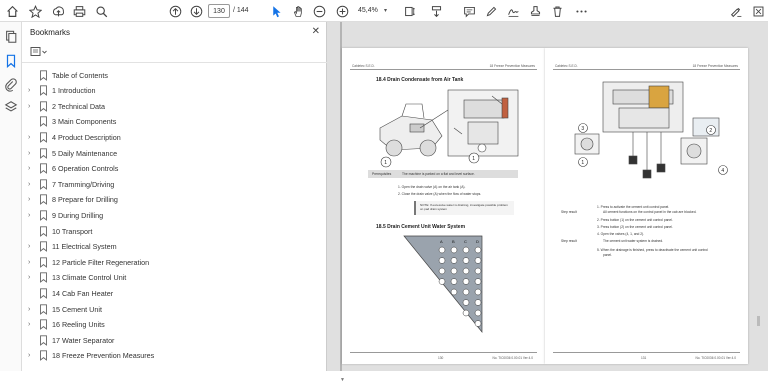 The height and width of the screenshot is (383, 768). What do you see at coordinates (101, 262) in the screenshot?
I see `bookmark-label: 12 Particle Filter Regeneration` at bounding box center [101, 262].